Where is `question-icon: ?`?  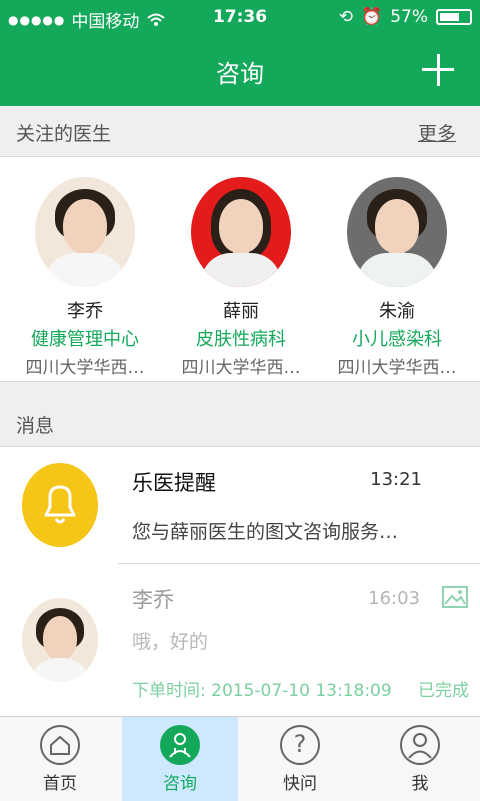
question-icon: ? is located at coordinates (300, 745).